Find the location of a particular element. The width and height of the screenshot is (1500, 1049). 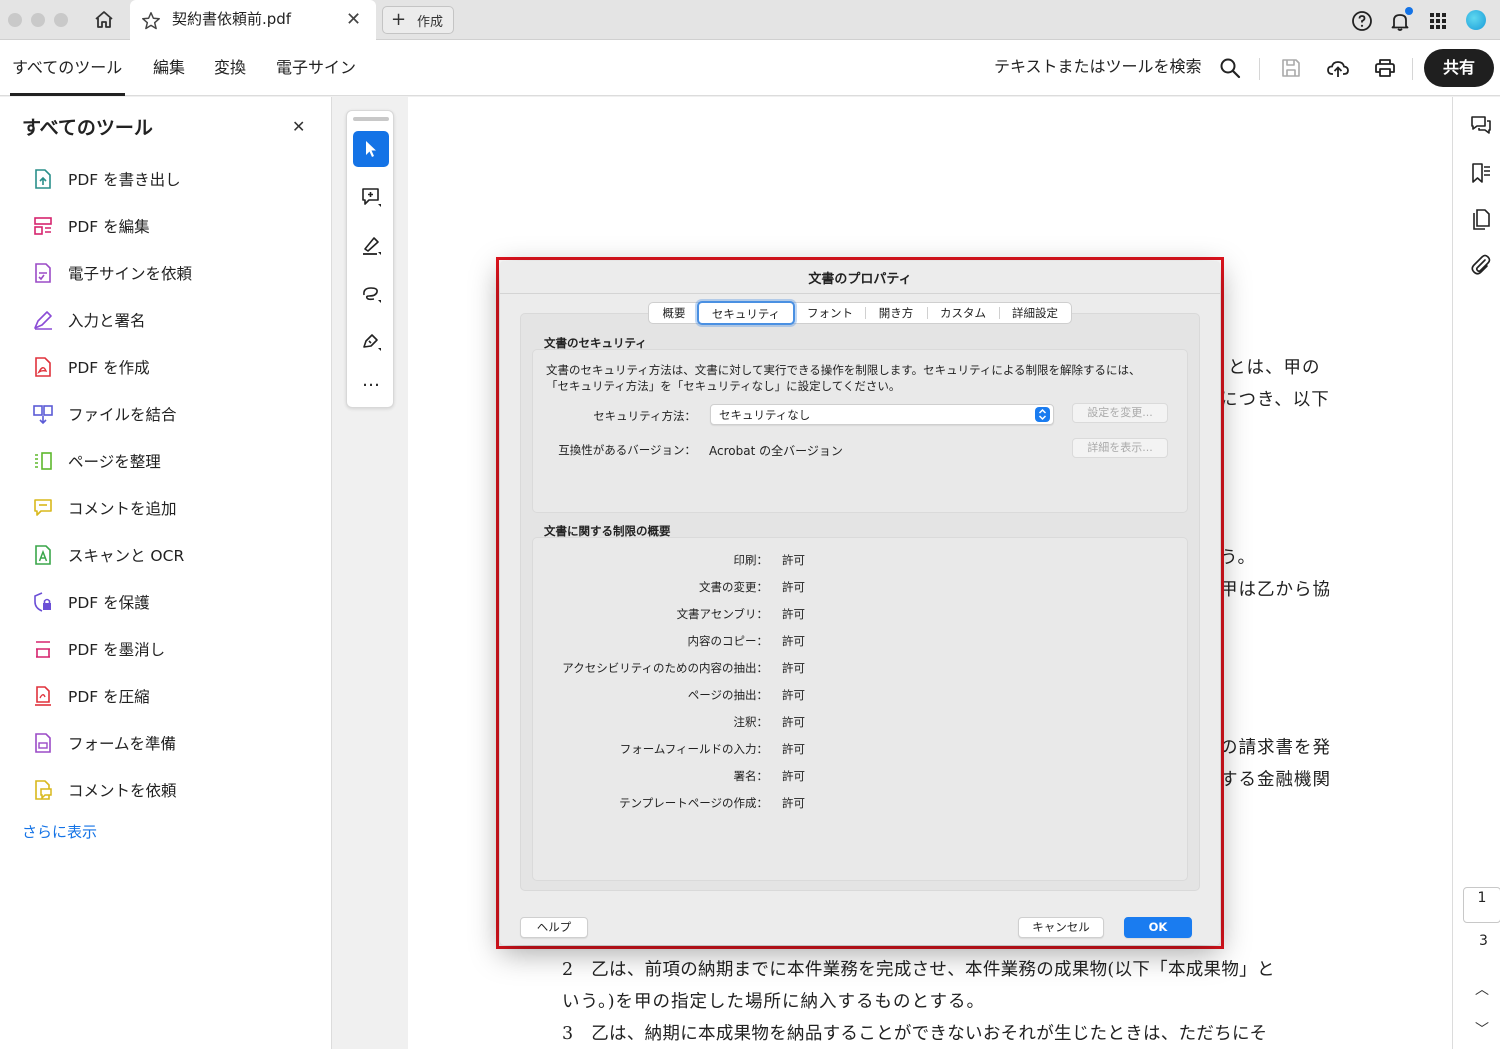

security-method-label: セキュリティ方法： is located at coordinates (644, 416).